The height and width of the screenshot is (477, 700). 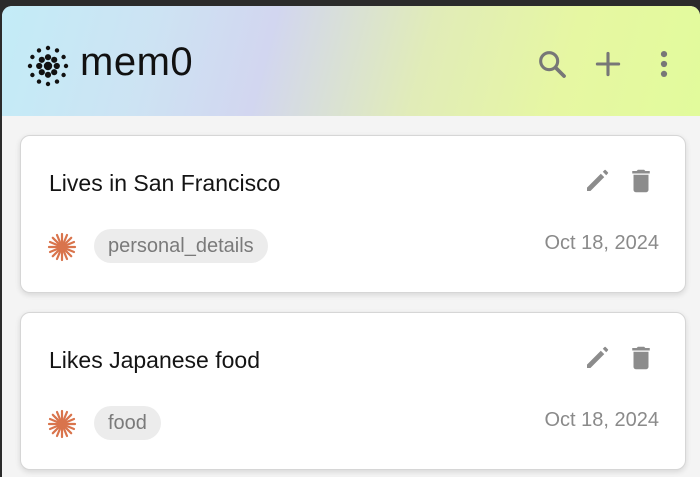 What do you see at coordinates (181, 246) in the screenshot?
I see `category-chip: personal_details` at bounding box center [181, 246].